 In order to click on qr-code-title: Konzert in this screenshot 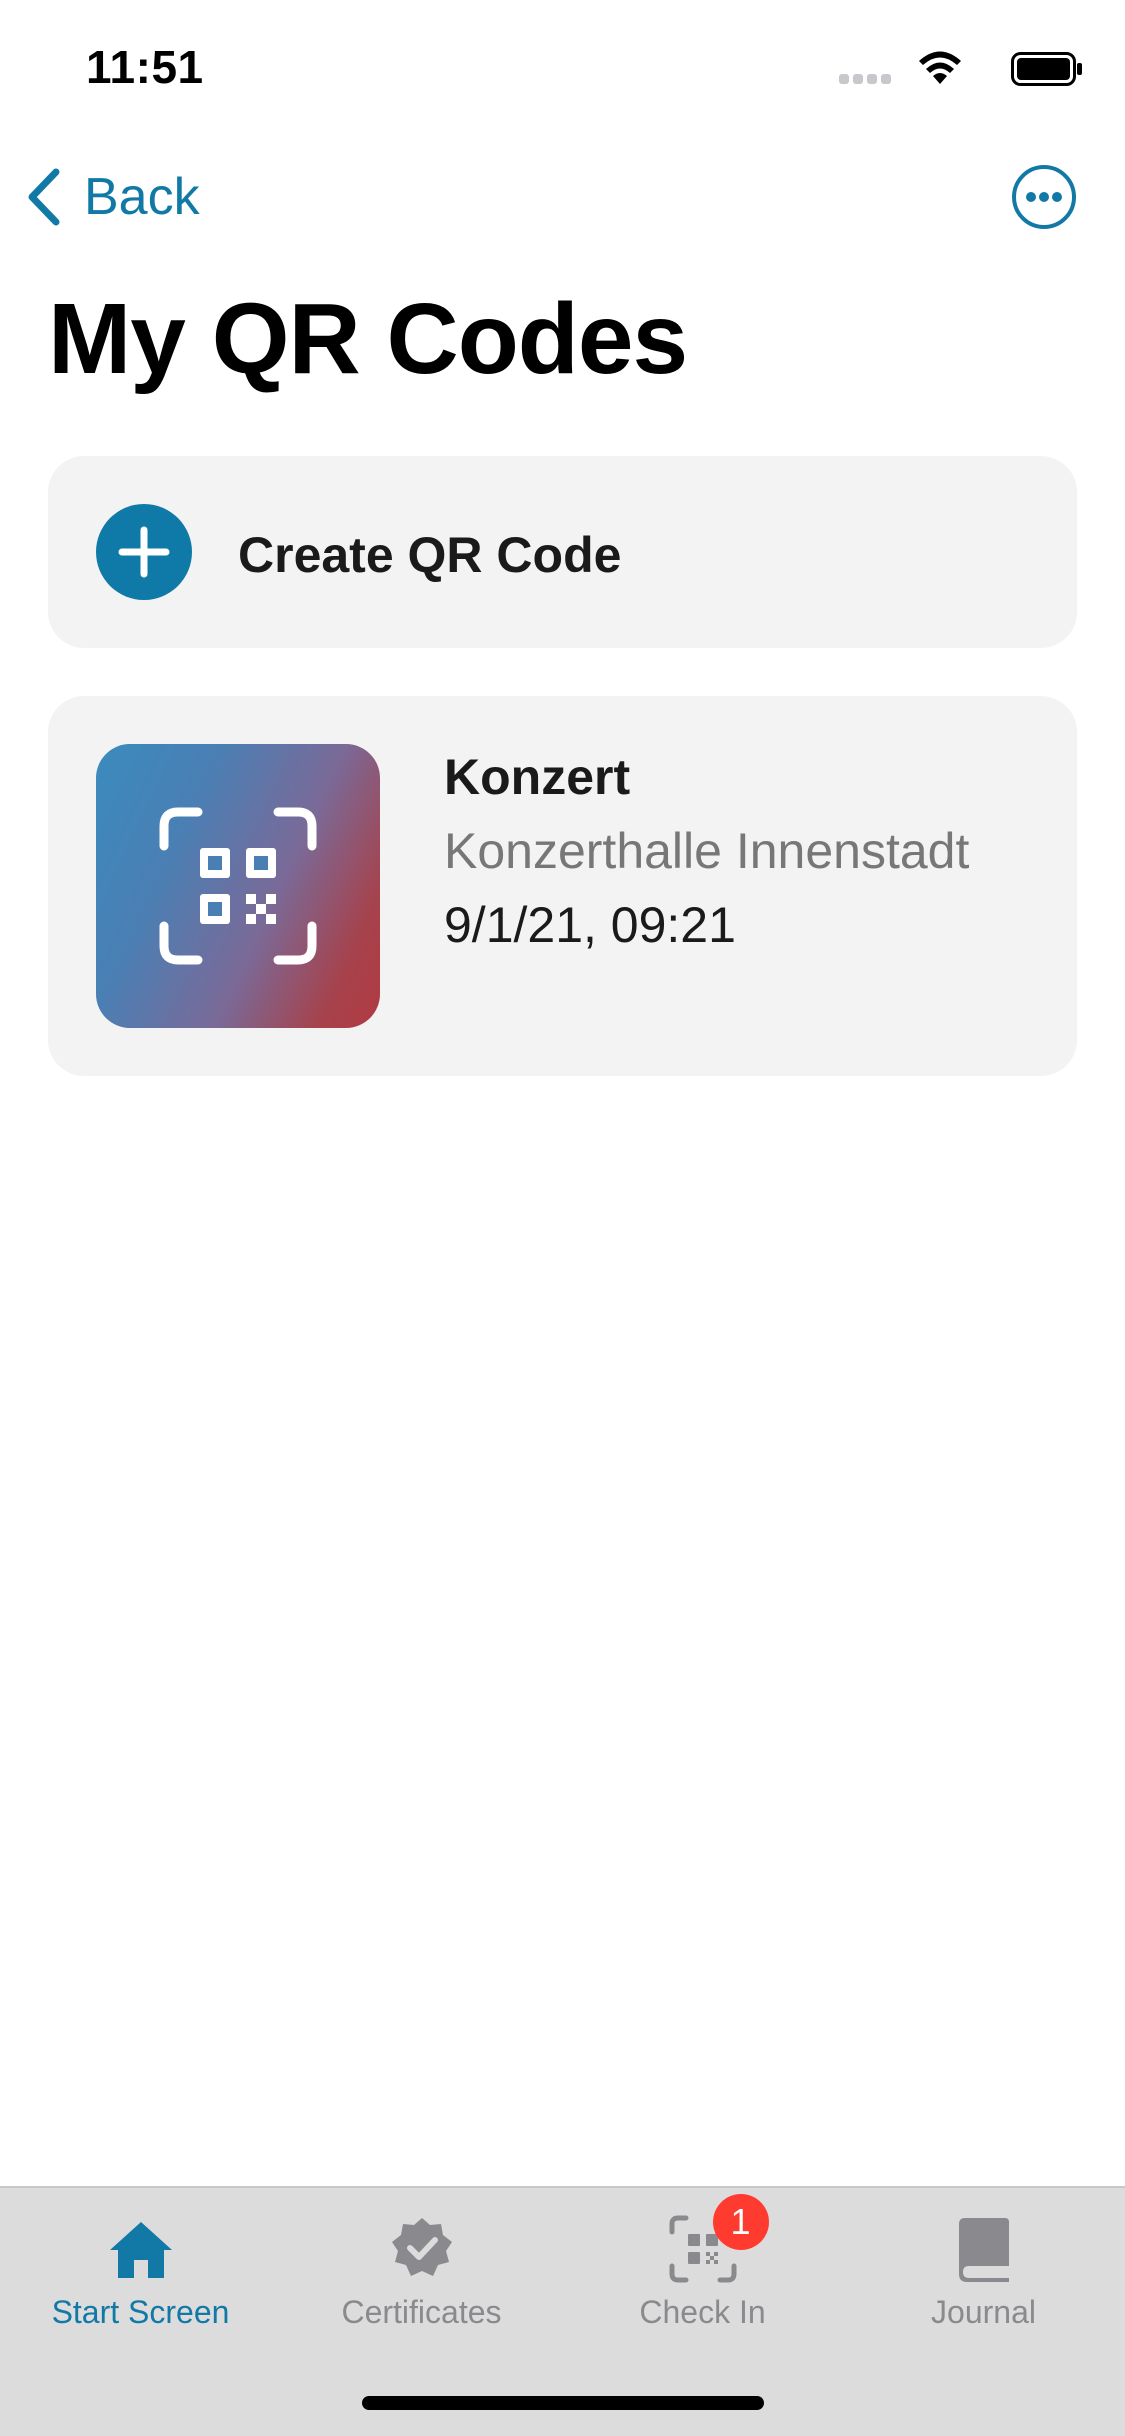, I will do `click(537, 777)`.